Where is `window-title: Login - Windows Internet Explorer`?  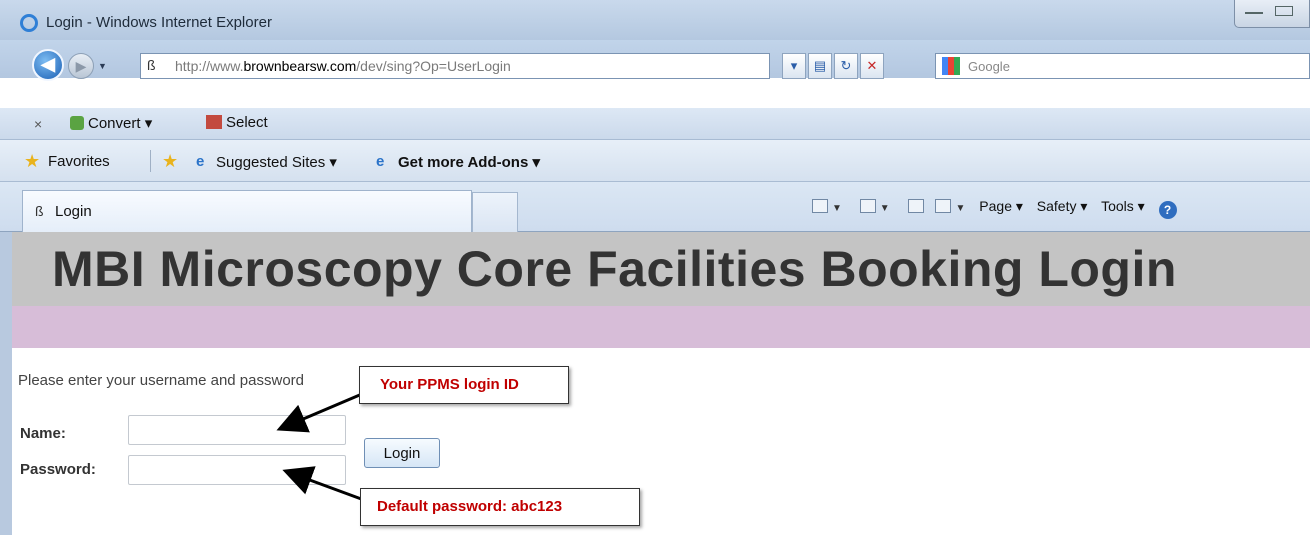 window-title: Login - Windows Internet Explorer is located at coordinates (159, 22).